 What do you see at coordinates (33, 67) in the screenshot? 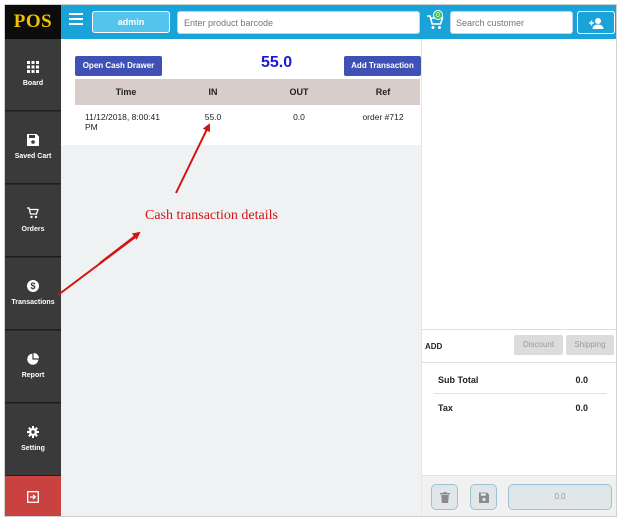
I see `grid-icon` at bounding box center [33, 67].